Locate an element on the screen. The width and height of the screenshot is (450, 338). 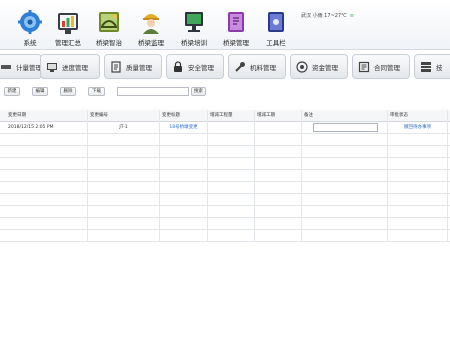
menu-management-summary-label: 管理汇总 is located at coordinates (68, 43).